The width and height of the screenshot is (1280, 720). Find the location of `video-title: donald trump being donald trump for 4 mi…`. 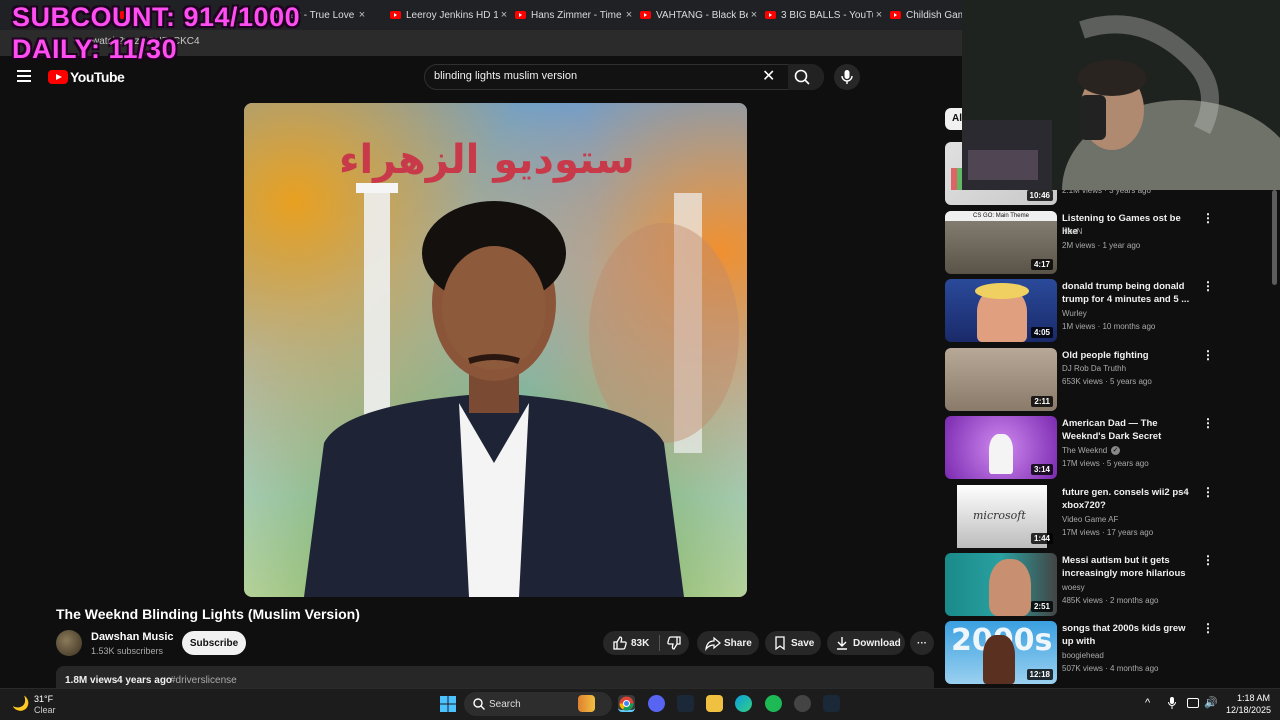

video-title: donald trump being donald trump for 4 mi… is located at coordinates (1128, 293).